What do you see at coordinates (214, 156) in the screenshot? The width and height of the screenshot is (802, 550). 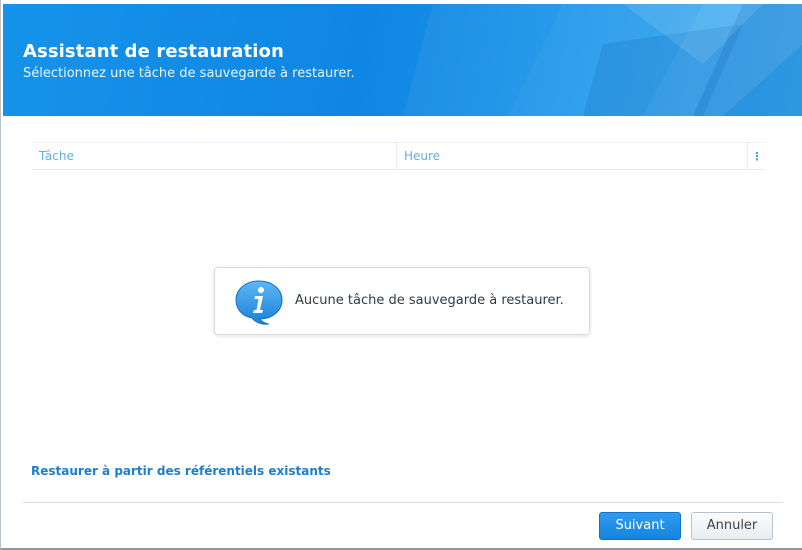 I see `column-header-task: Tâche` at bounding box center [214, 156].